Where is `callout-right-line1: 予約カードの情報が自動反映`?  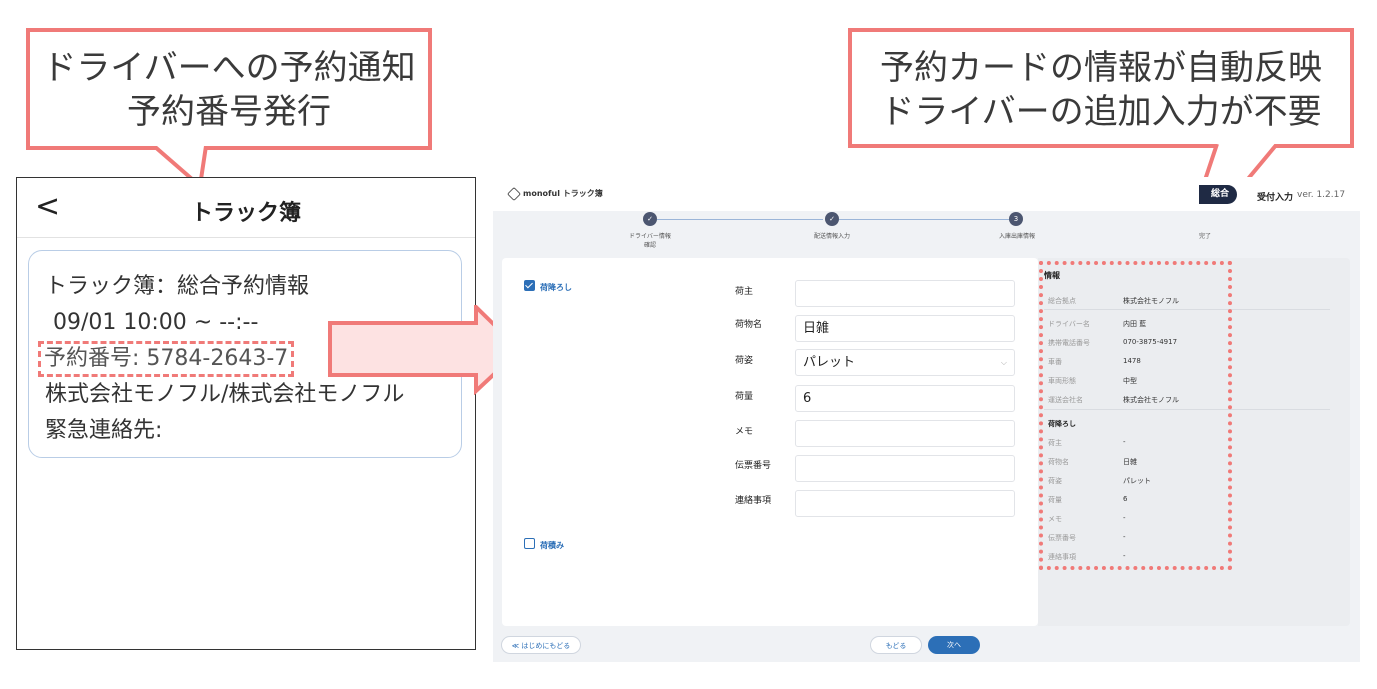
callout-right-line1: 予約カードの情報が自動反映 is located at coordinates (1101, 68).